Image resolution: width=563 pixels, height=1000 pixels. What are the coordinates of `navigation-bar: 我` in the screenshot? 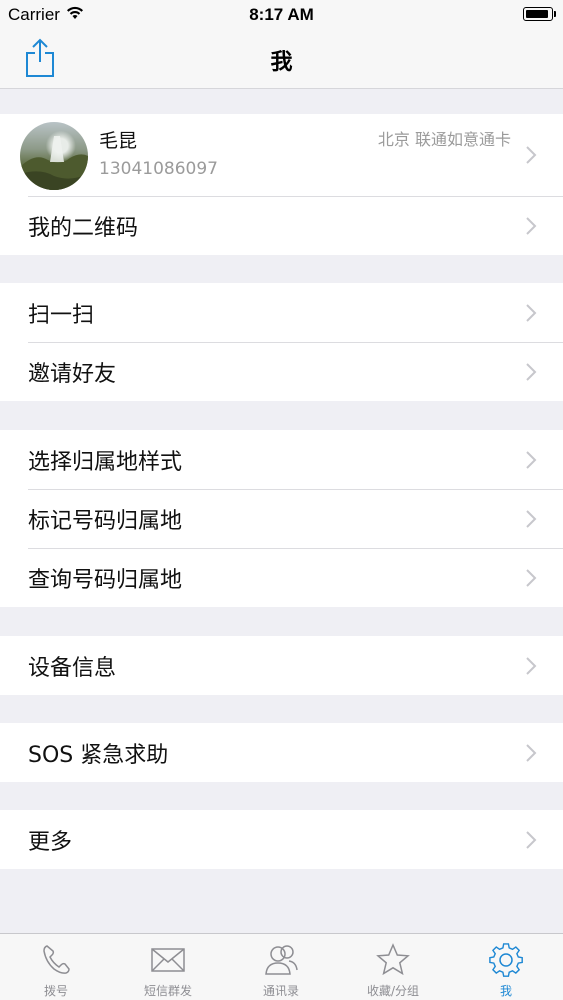 It's located at (281, 59).